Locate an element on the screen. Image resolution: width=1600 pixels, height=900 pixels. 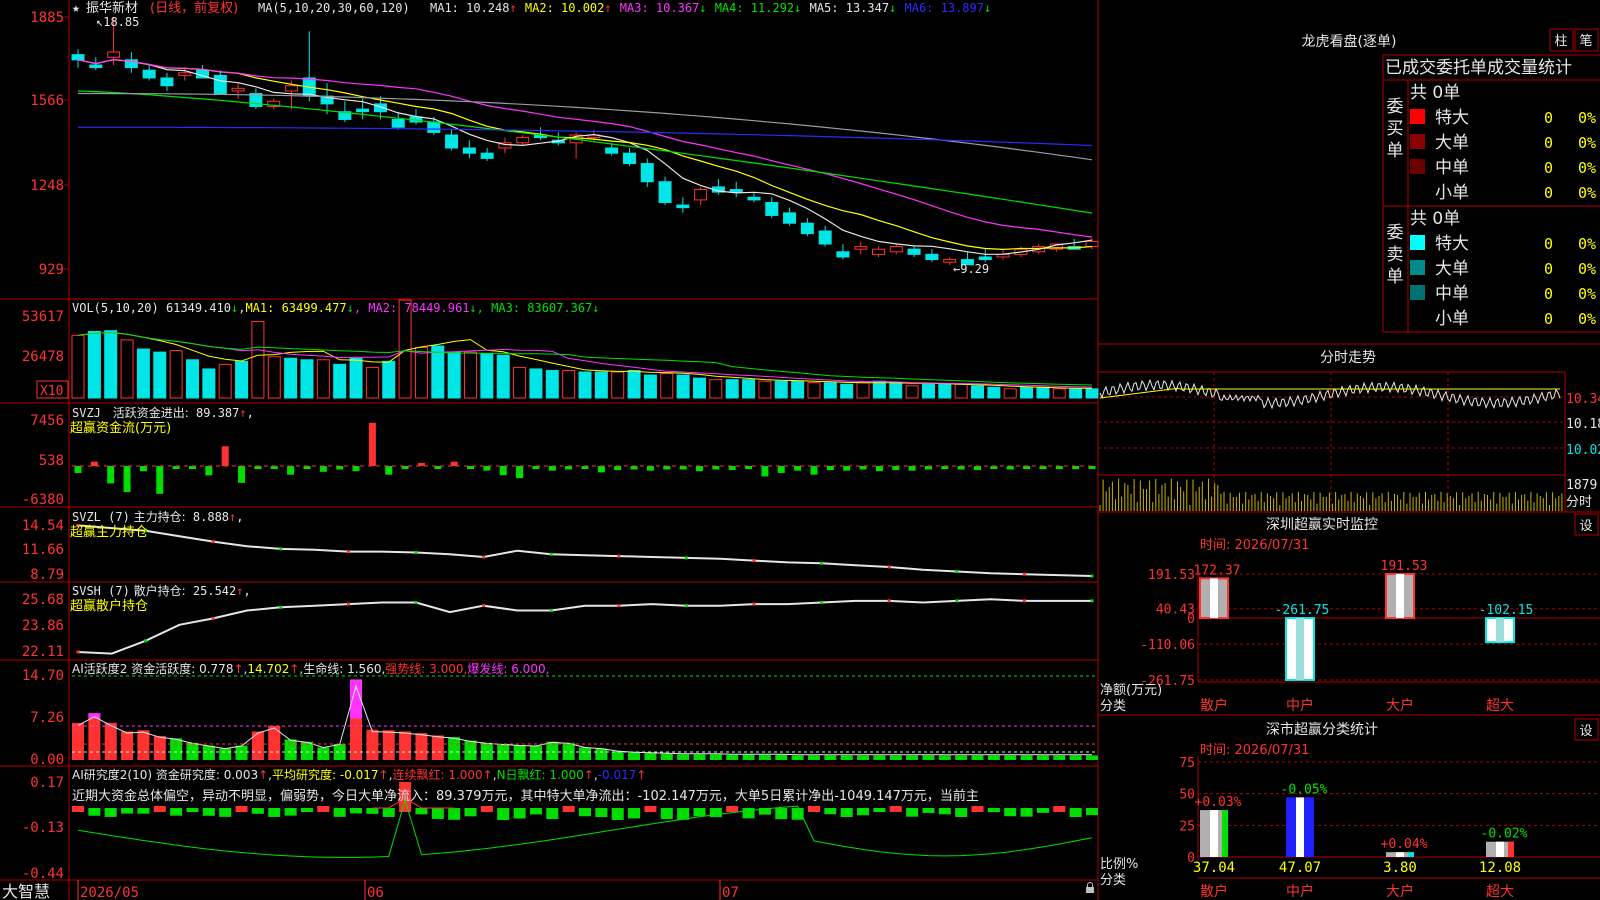
ma-legend-item: MA6: 13.897↓ is located at coordinates (948, 8).